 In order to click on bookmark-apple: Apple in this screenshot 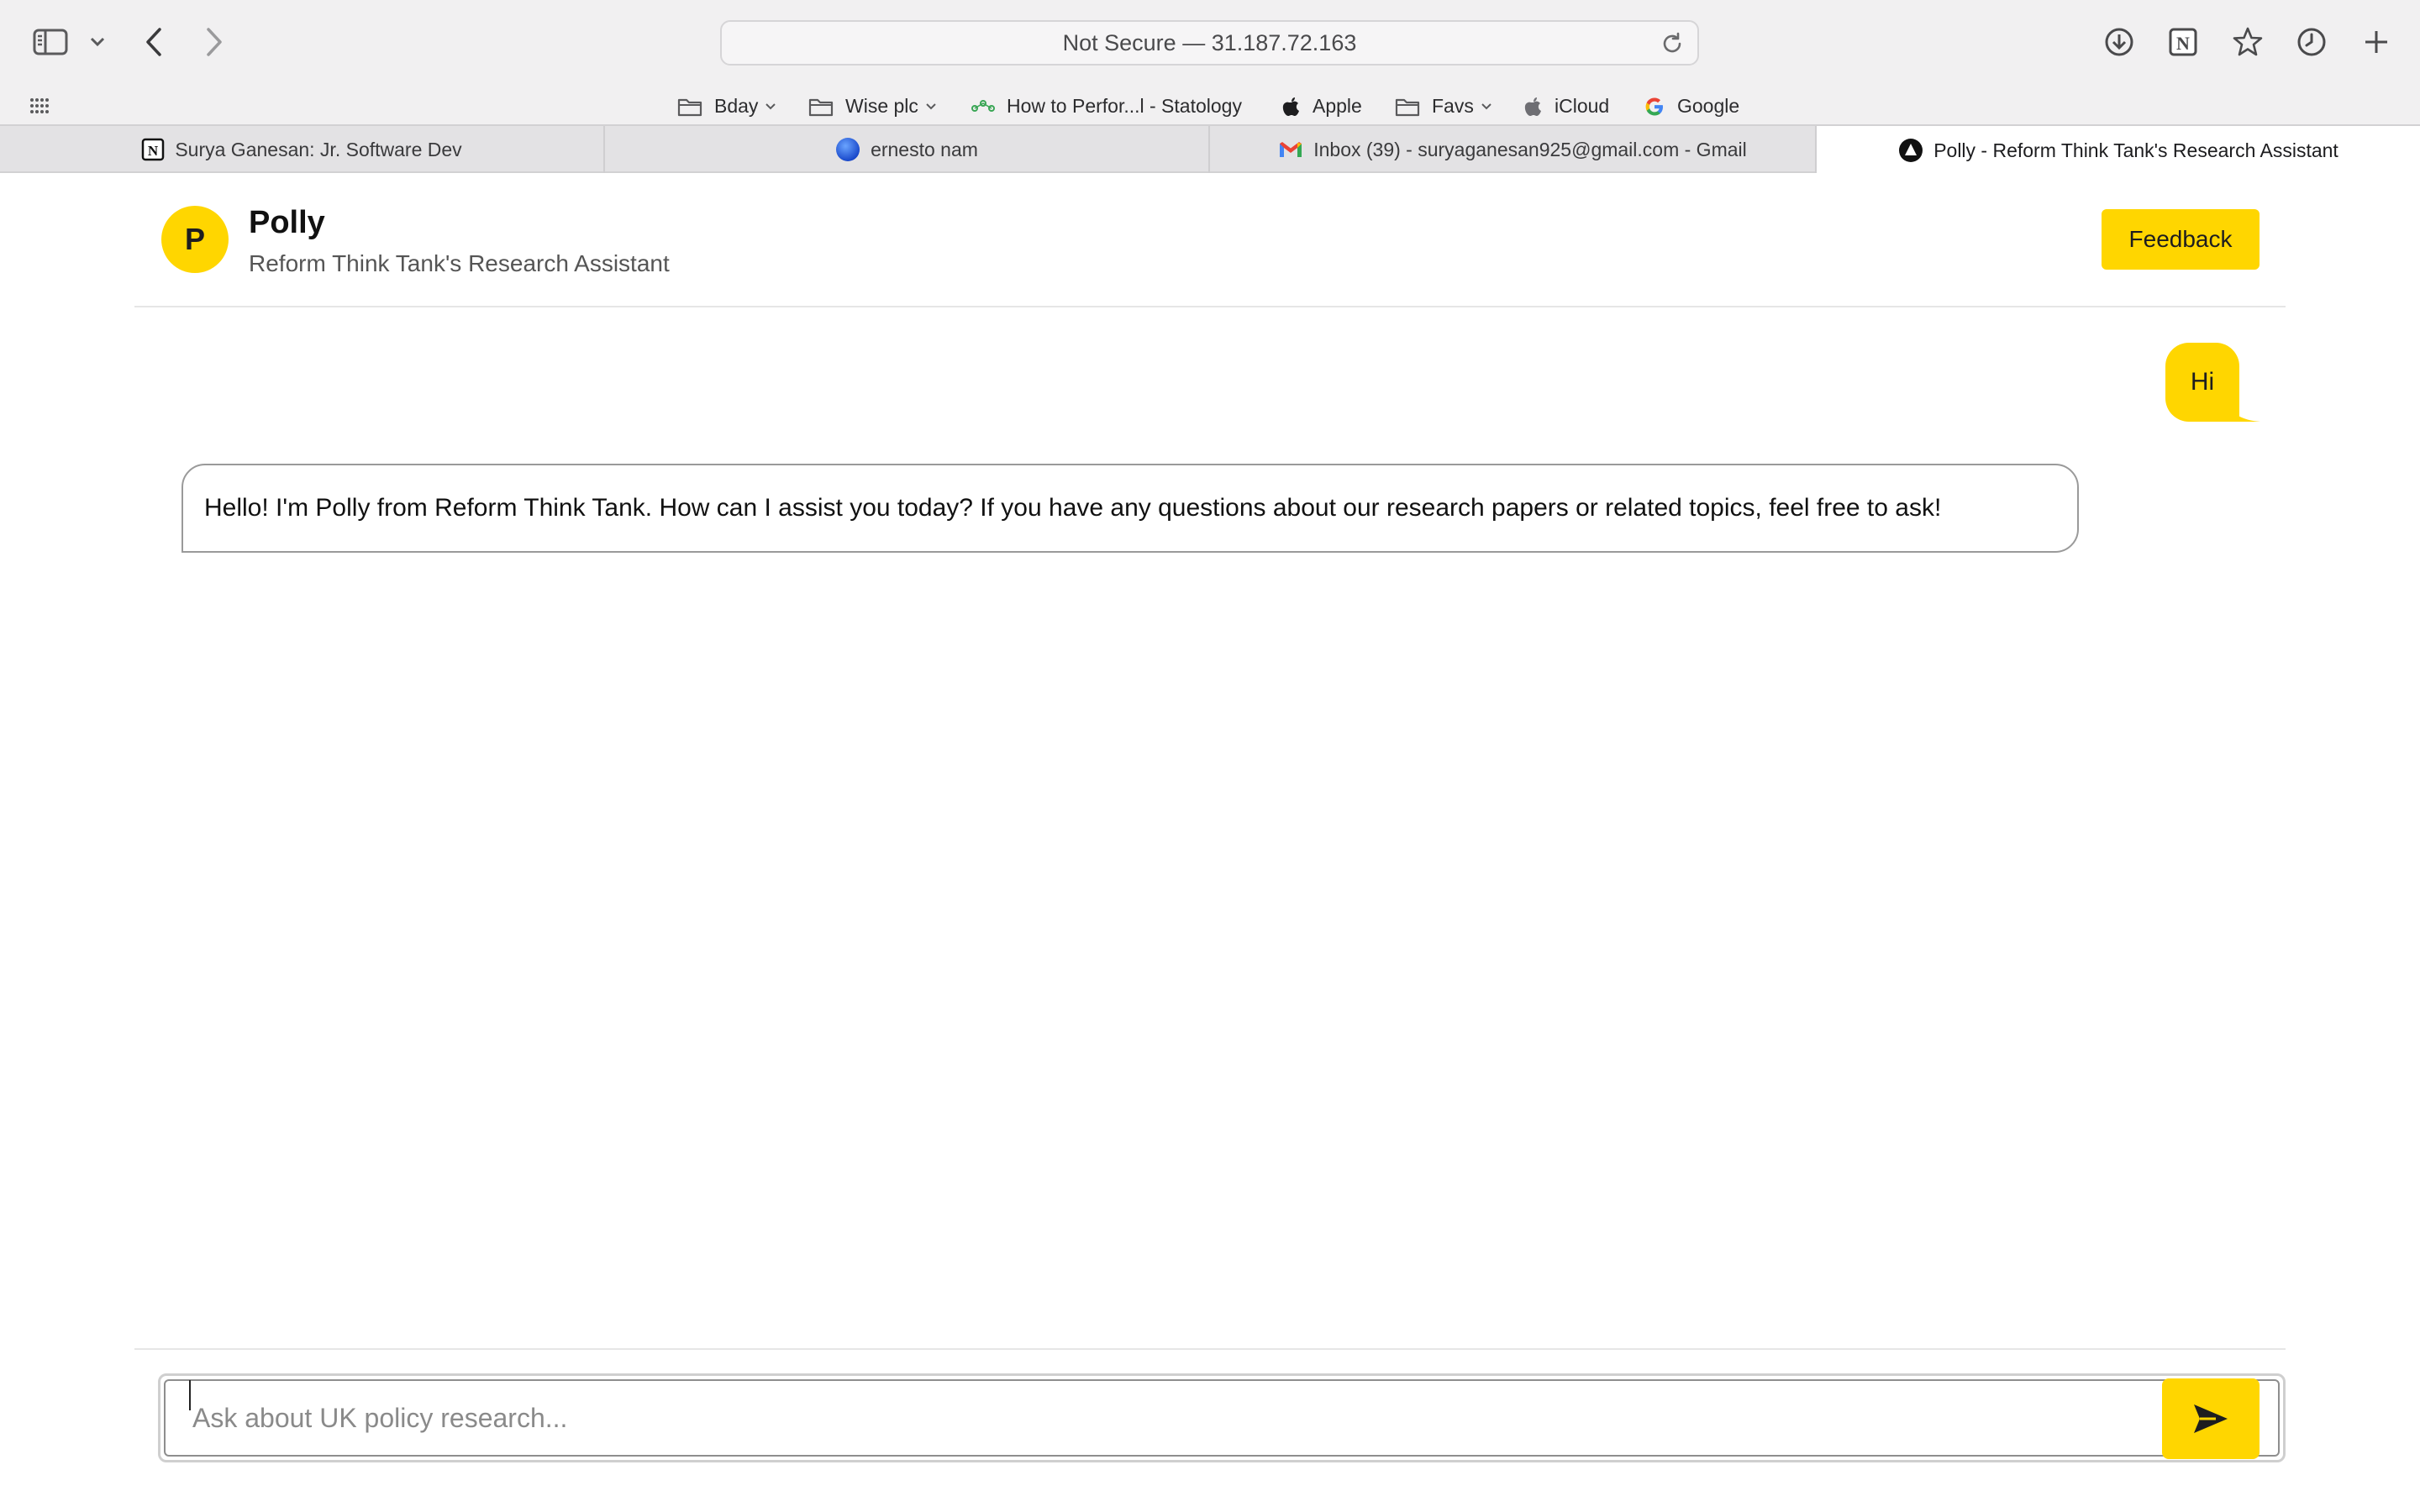, I will do `click(1322, 106)`.